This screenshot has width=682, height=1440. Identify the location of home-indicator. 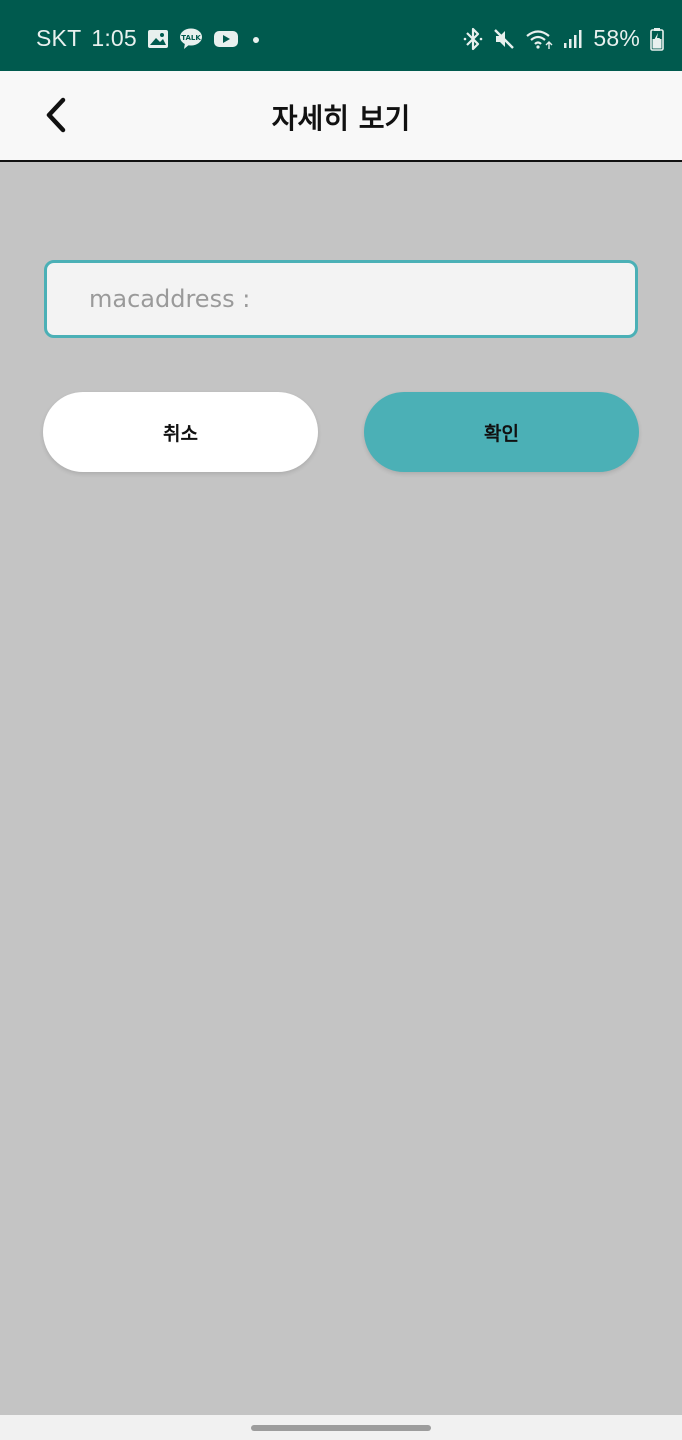
(341, 1428).